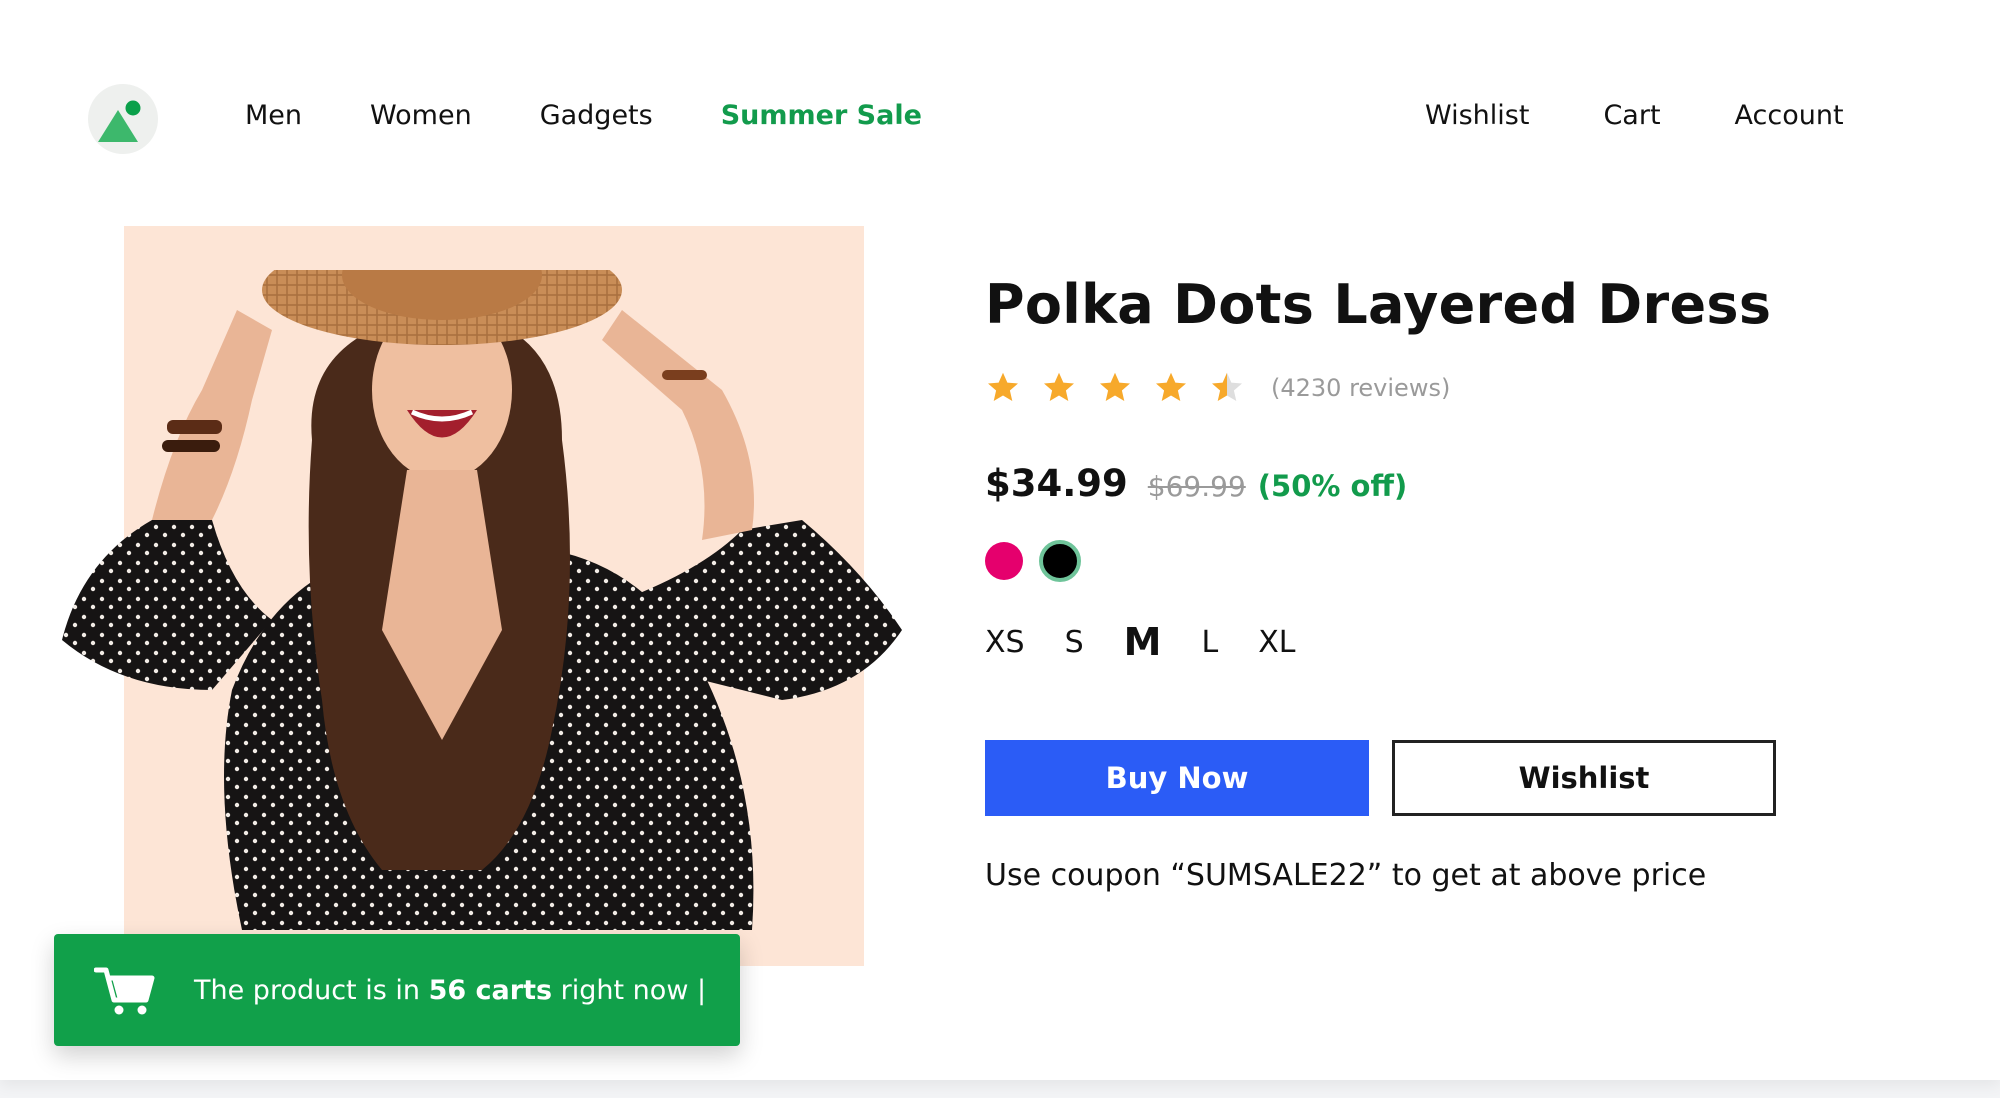 This screenshot has width=2000, height=1098. What do you see at coordinates (1789, 116) in the screenshot?
I see `nav-link-account: Account` at bounding box center [1789, 116].